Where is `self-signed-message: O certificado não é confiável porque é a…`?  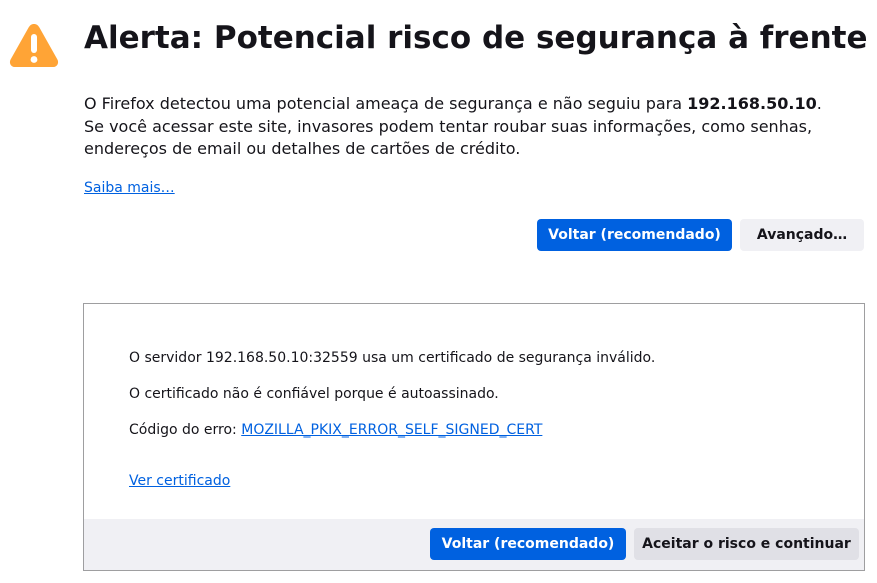
self-signed-message: O certificado não é confiável porque é a… is located at coordinates (314, 394).